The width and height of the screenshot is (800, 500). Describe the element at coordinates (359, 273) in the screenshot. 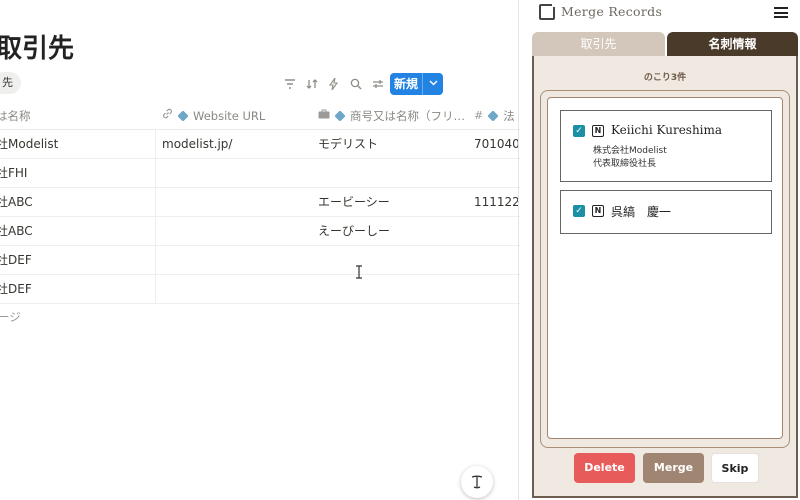

I see `text-cursor-icon` at that location.